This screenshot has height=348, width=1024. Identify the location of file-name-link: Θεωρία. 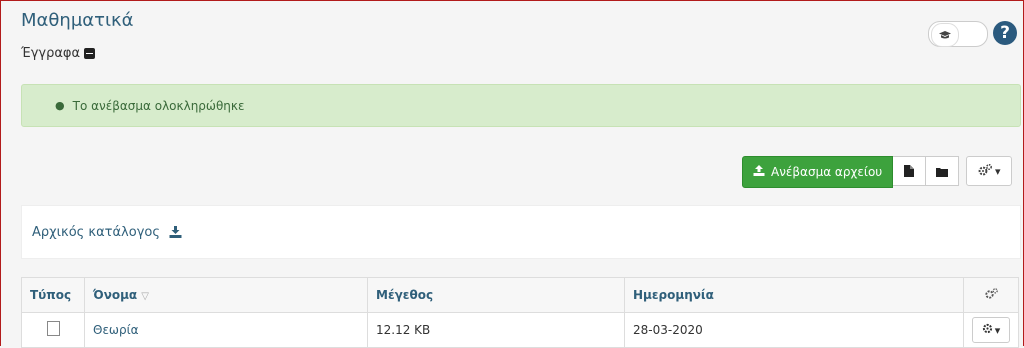
(116, 330).